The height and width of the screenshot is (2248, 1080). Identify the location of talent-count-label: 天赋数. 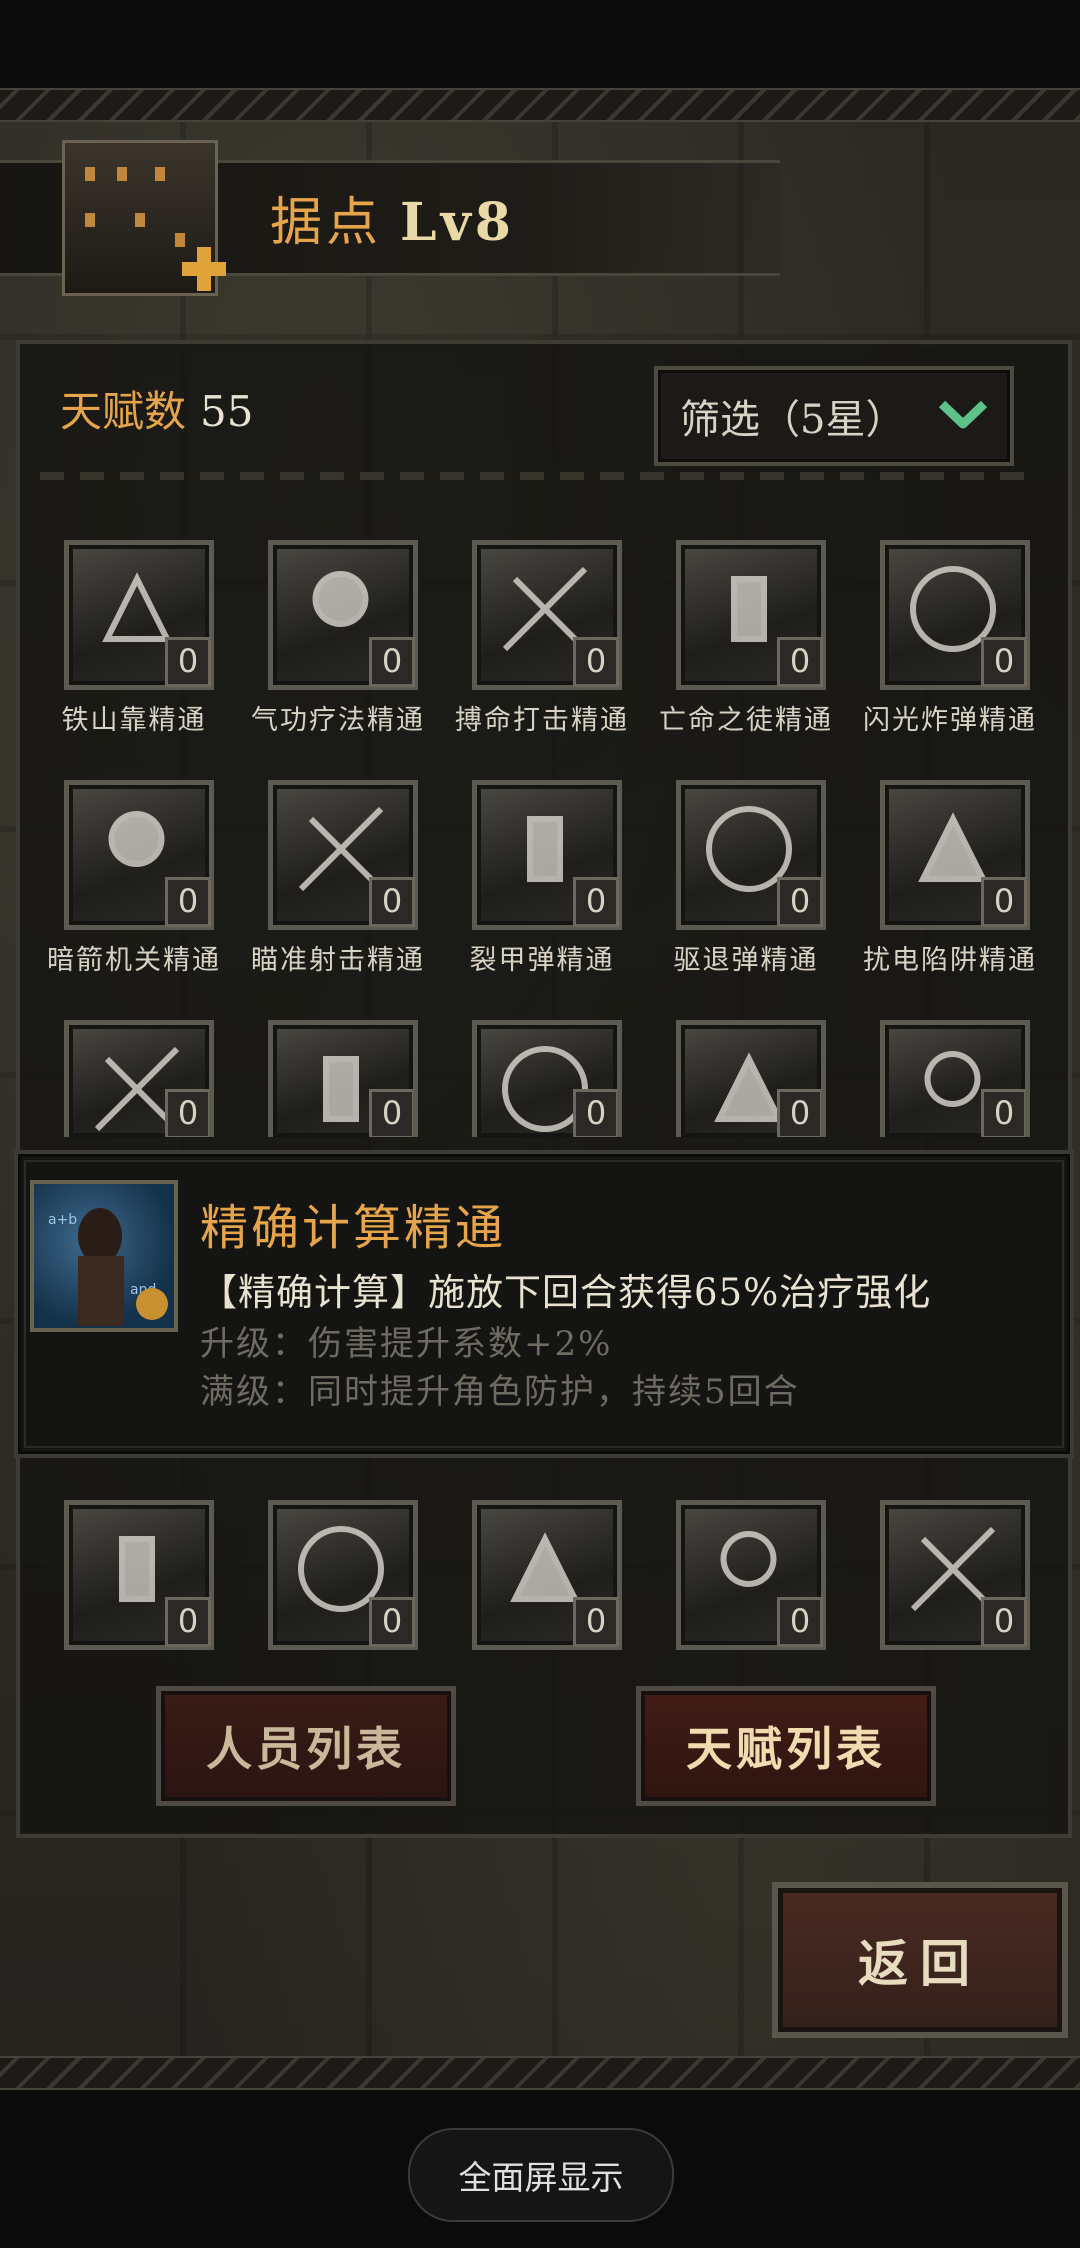
(123, 411).